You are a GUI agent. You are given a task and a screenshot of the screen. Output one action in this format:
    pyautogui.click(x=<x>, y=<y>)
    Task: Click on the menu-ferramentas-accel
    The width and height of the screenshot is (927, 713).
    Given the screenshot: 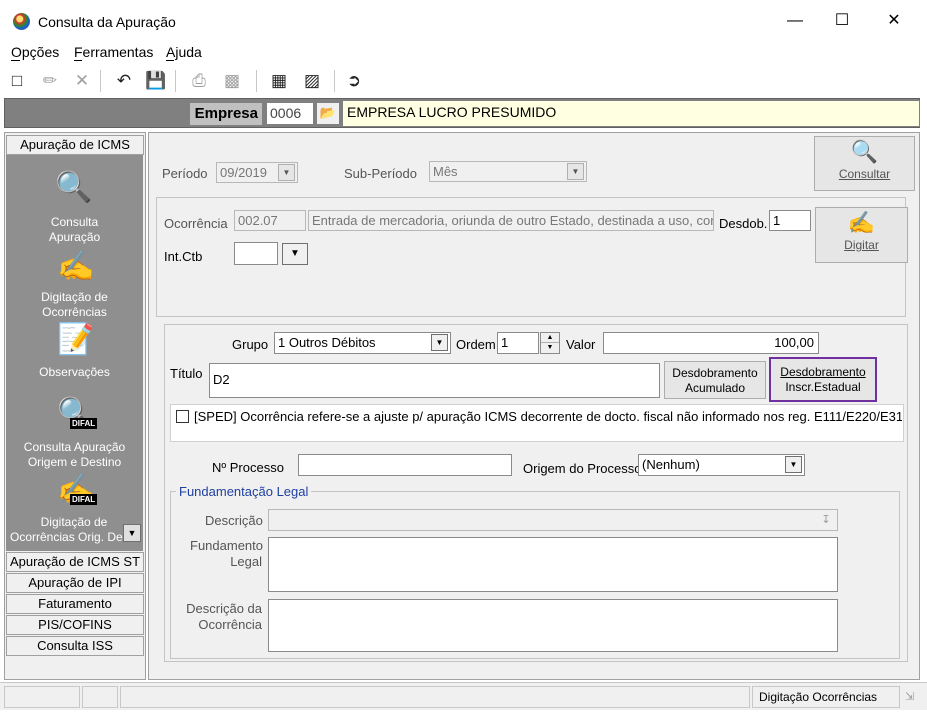 What is the action you would take?
    pyautogui.click(x=78, y=60)
    